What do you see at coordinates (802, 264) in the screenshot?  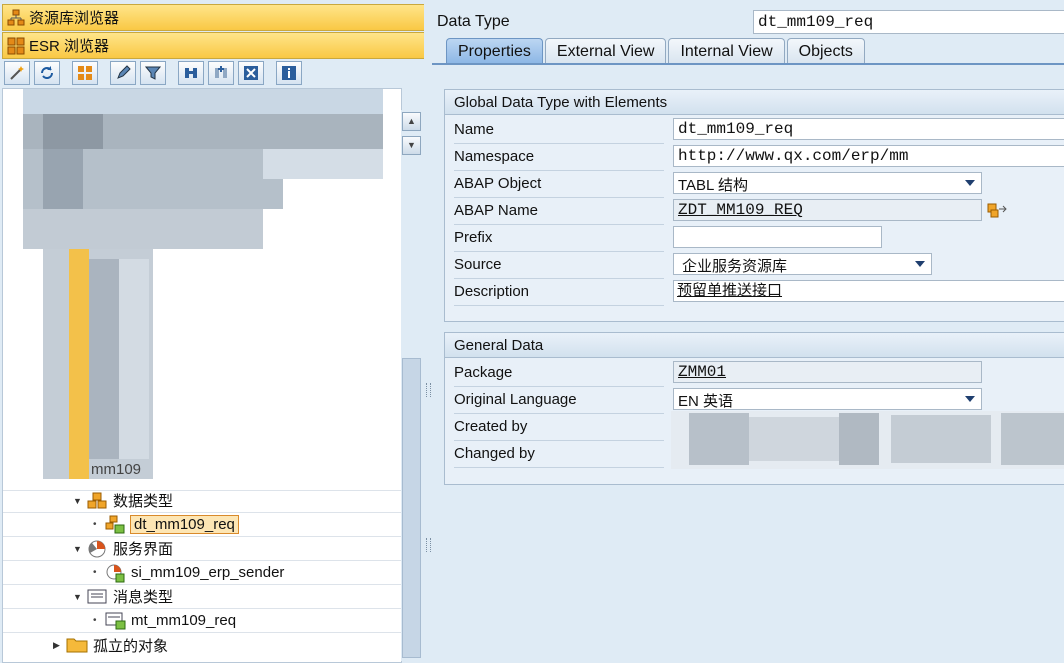 I see `source-dropdown: 企业服务资源库` at bounding box center [802, 264].